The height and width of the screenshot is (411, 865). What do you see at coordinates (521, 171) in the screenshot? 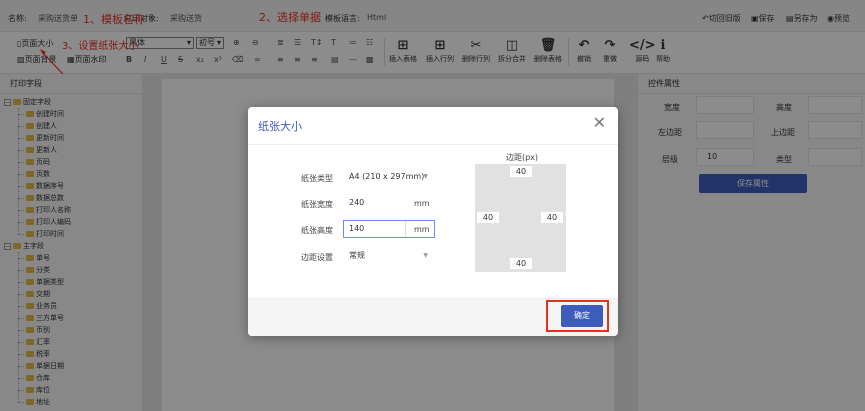
I see `margin-top-input: 40` at bounding box center [521, 171].